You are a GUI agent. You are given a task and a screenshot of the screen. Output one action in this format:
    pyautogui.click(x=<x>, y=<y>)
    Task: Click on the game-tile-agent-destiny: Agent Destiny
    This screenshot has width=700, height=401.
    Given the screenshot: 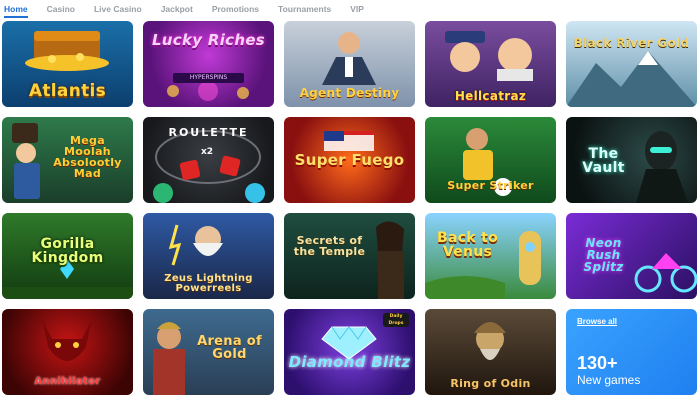 What is the action you would take?
    pyautogui.click(x=349, y=64)
    